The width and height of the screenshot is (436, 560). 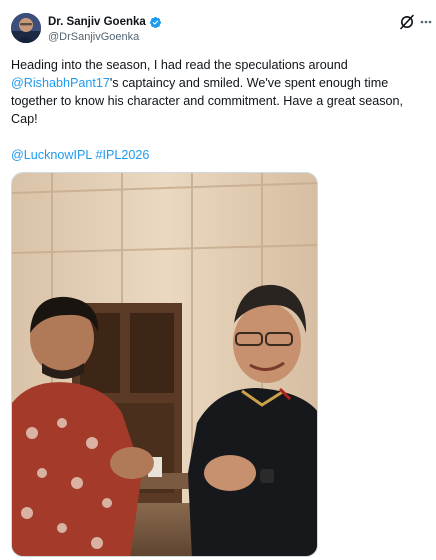 What do you see at coordinates (407, 22) in the screenshot?
I see `grok-icon` at bounding box center [407, 22].